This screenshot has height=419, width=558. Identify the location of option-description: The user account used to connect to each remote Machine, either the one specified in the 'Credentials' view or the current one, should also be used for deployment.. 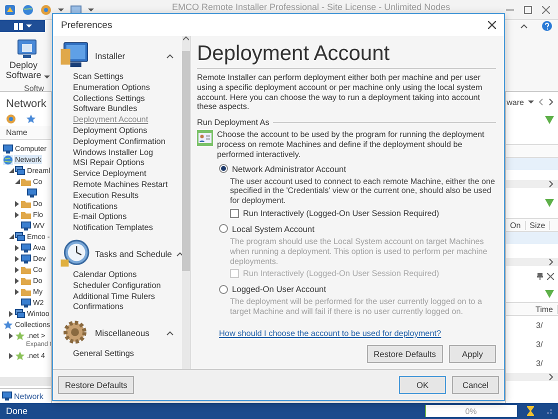
(362, 191).